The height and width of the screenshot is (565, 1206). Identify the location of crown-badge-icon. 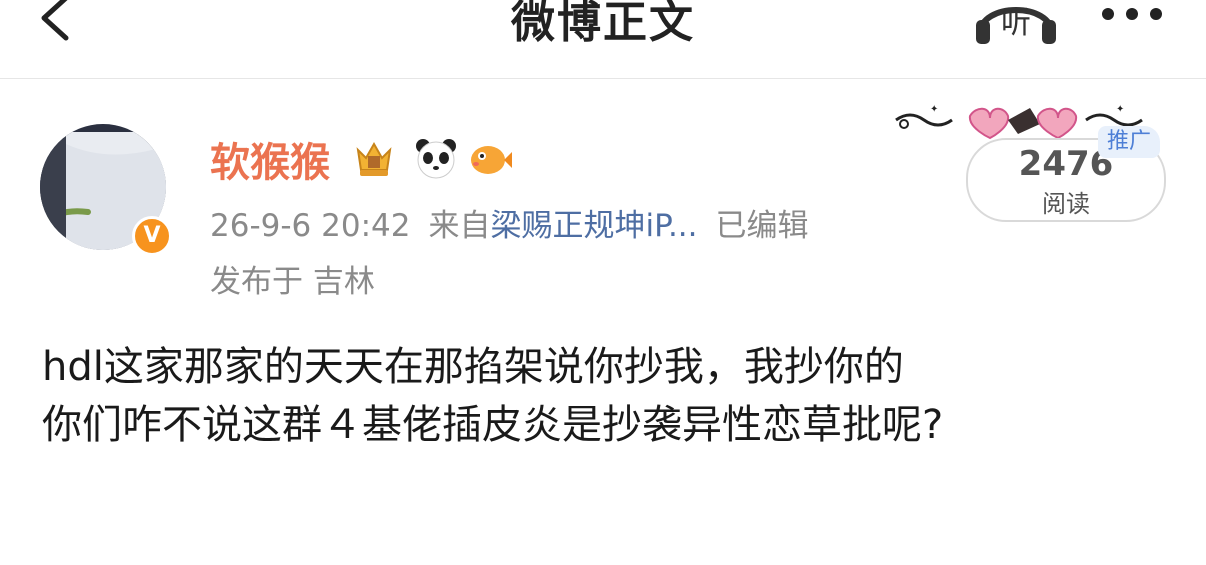
(374, 158).